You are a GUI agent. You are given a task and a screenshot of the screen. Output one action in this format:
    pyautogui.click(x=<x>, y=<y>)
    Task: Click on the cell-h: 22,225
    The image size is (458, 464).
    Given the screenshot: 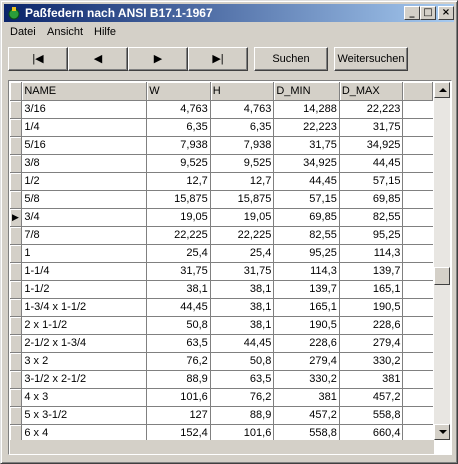 What is the action you would take?
    pyautogui.click(x=242, y=235)
    